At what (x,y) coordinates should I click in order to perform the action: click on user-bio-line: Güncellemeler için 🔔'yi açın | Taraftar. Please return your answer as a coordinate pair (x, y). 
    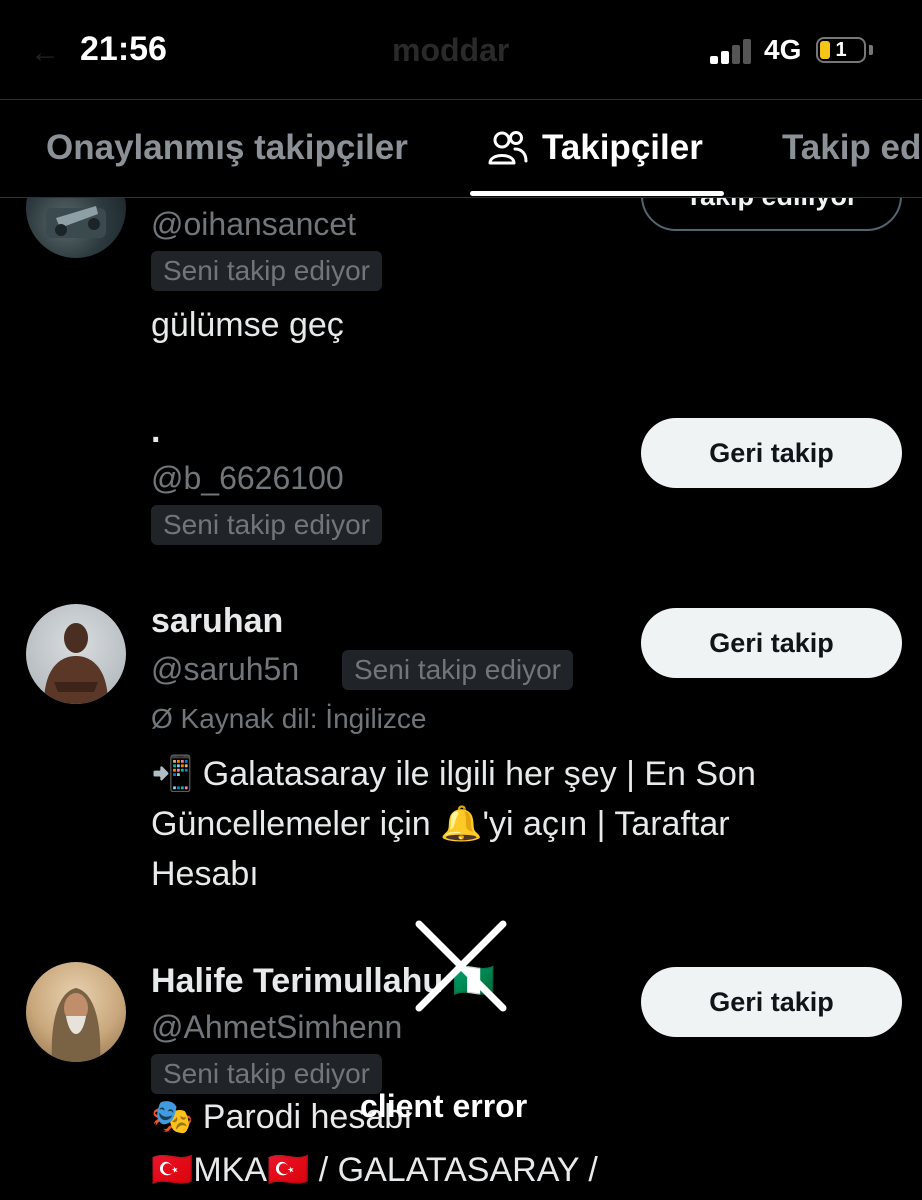
    Looking at the image, I should click on (440, 824).